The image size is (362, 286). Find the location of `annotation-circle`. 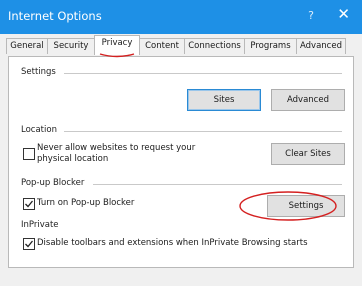

annotation-circle is located at coordinates (288, 206).